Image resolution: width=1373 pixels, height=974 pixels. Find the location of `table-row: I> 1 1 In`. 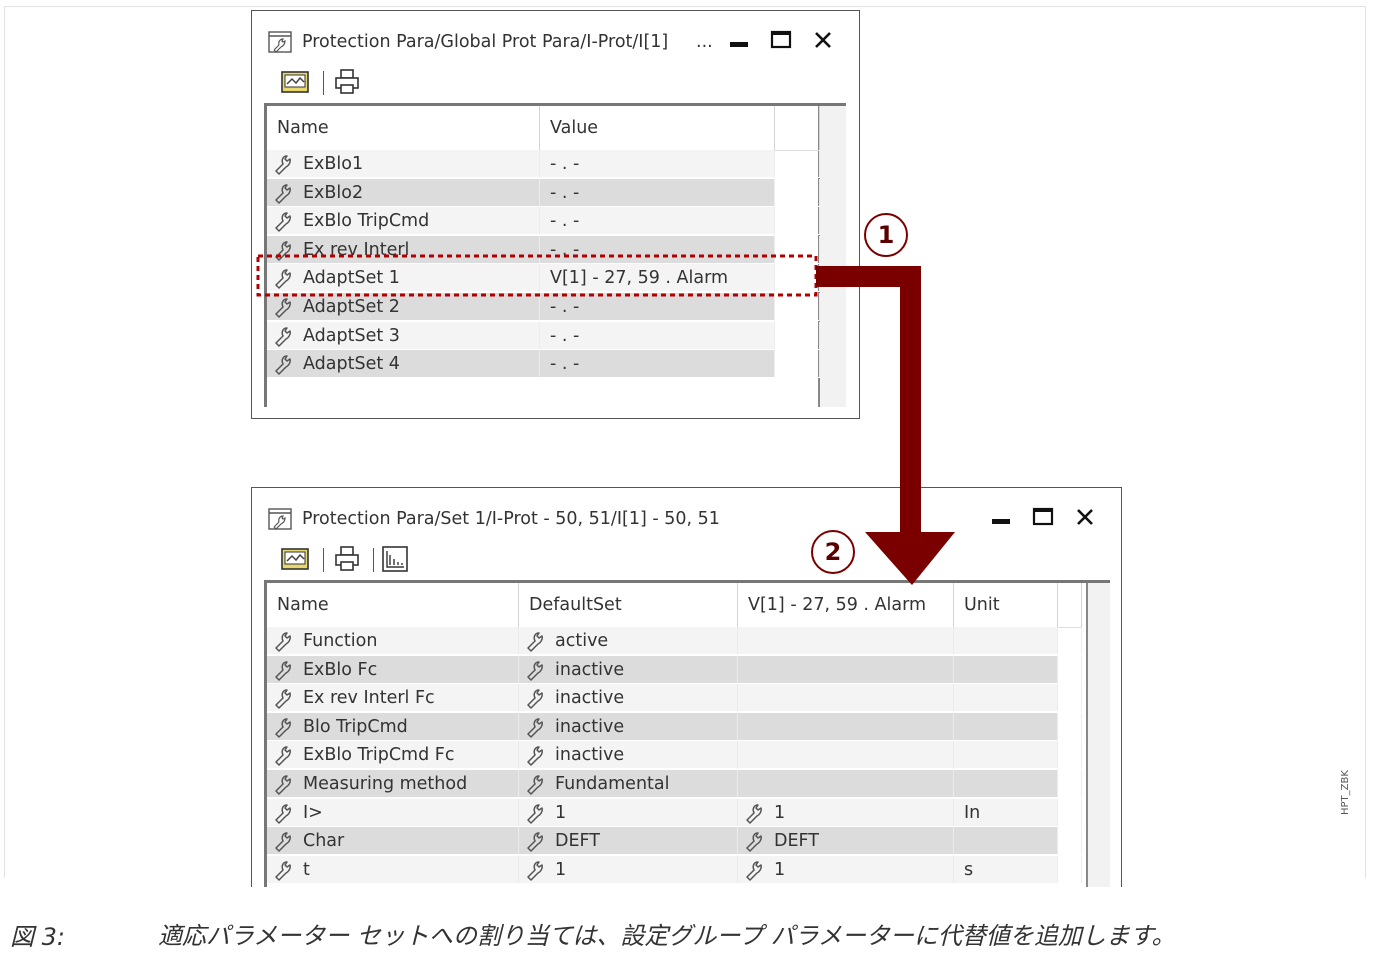

table-row: I> 1 1 In is located at coordinates (674, 812).